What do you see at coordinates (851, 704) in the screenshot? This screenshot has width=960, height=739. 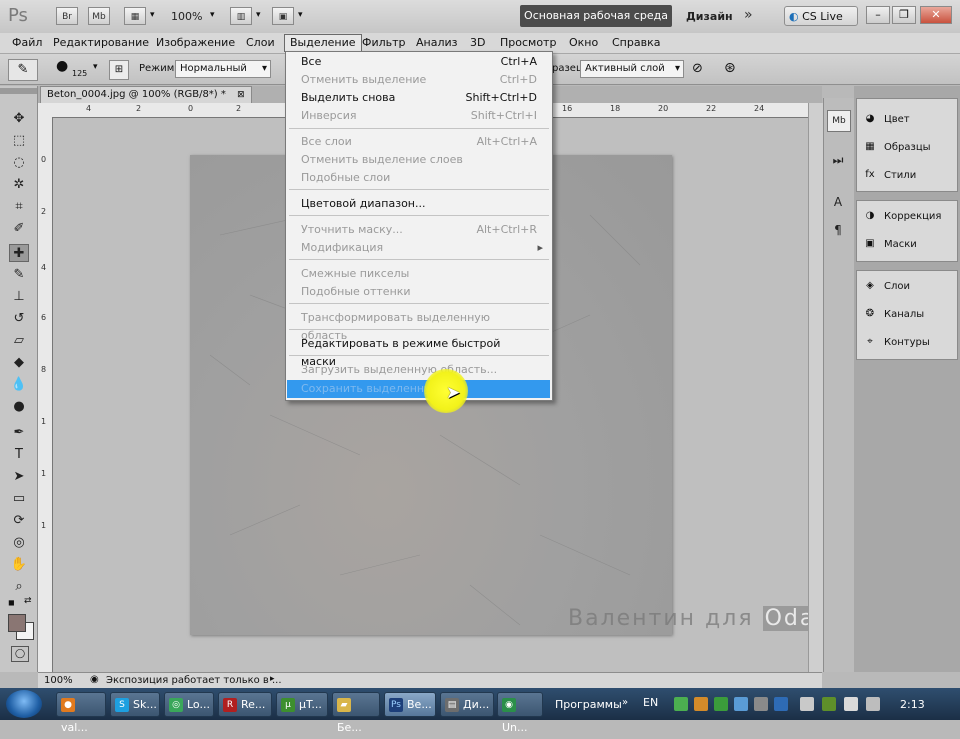 I see `volume-icon` at bounding box center [851, 704].